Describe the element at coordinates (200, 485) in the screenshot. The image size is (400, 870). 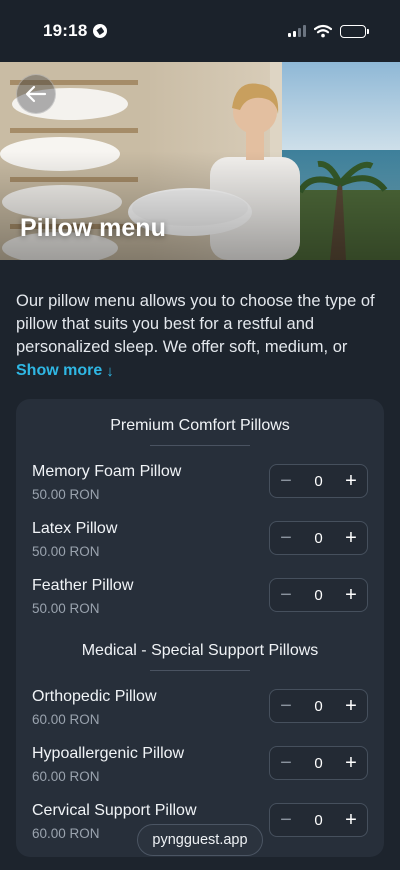
I see `pillow-item: Memory Foam Pillow 50.00 RON − 0 +` at that location.